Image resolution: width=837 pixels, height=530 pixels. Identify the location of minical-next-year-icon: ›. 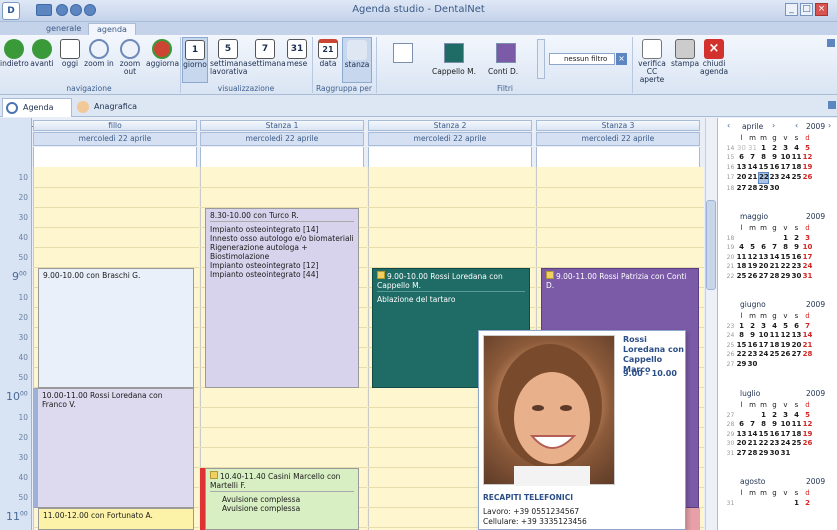
(829, 125).